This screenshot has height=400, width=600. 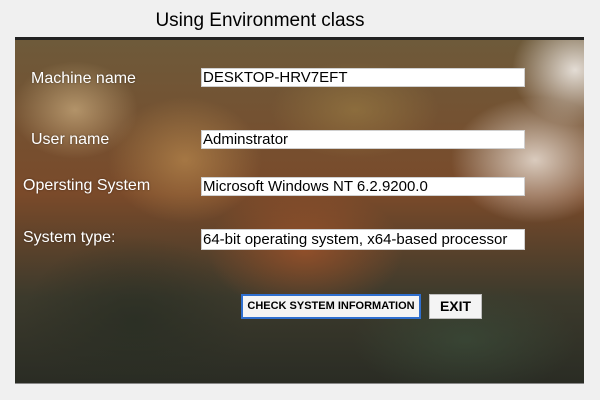 I want to click on operating-system-field: Microsoft Windows NT 6.2.9200.0, so click(x=363, y=186).